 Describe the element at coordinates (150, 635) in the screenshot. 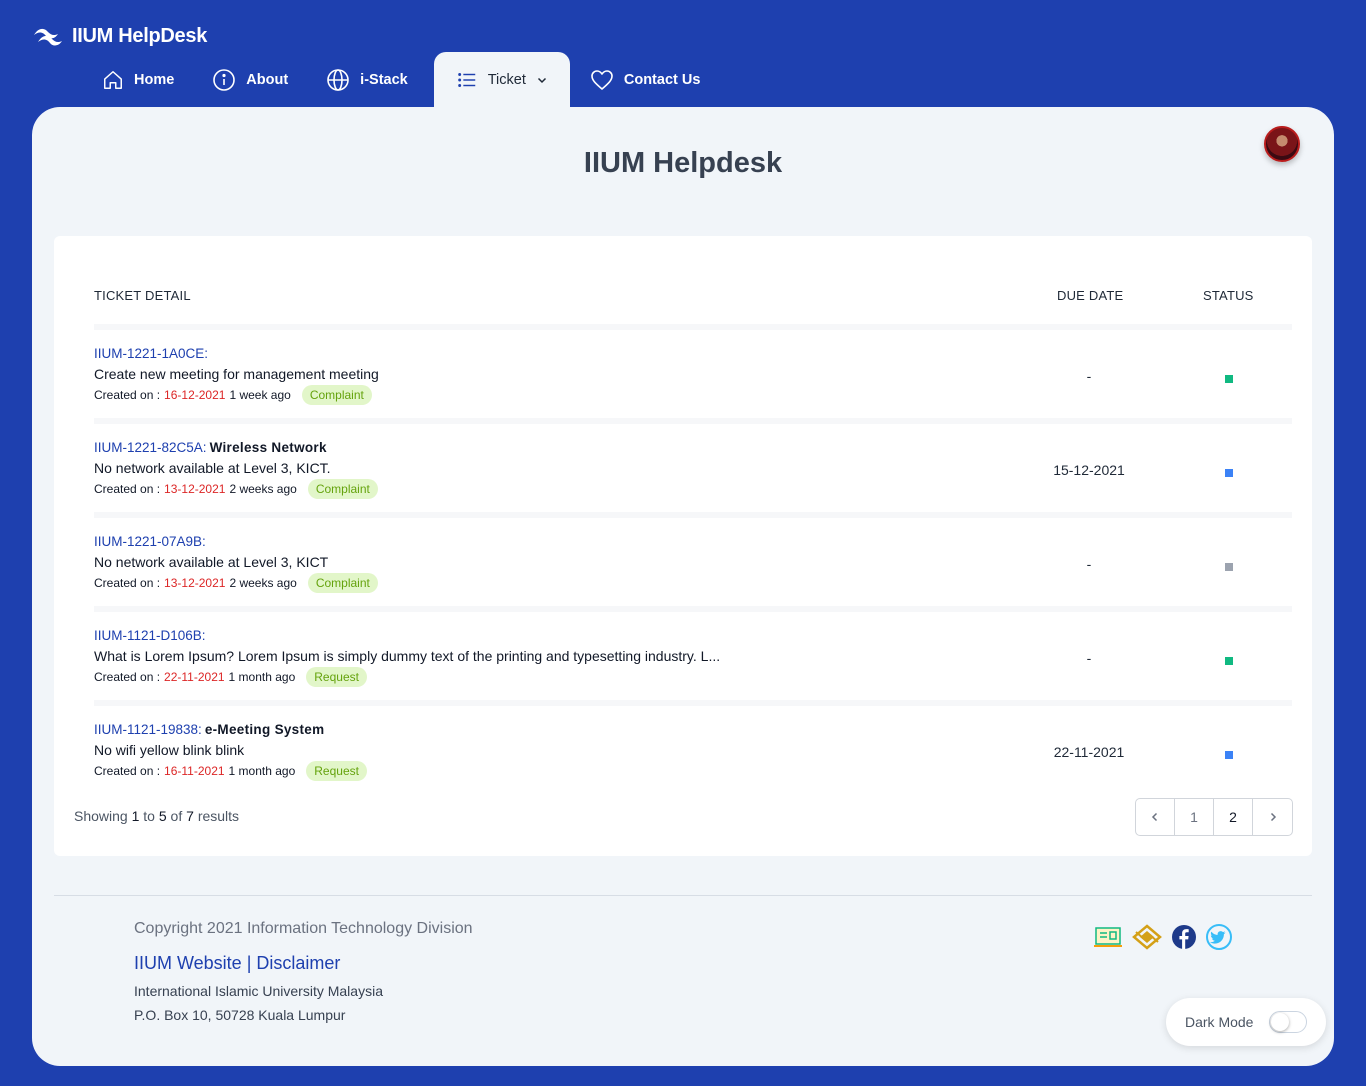

I see `ticket-id-link: IIUM-1121-D106B:` at that location.